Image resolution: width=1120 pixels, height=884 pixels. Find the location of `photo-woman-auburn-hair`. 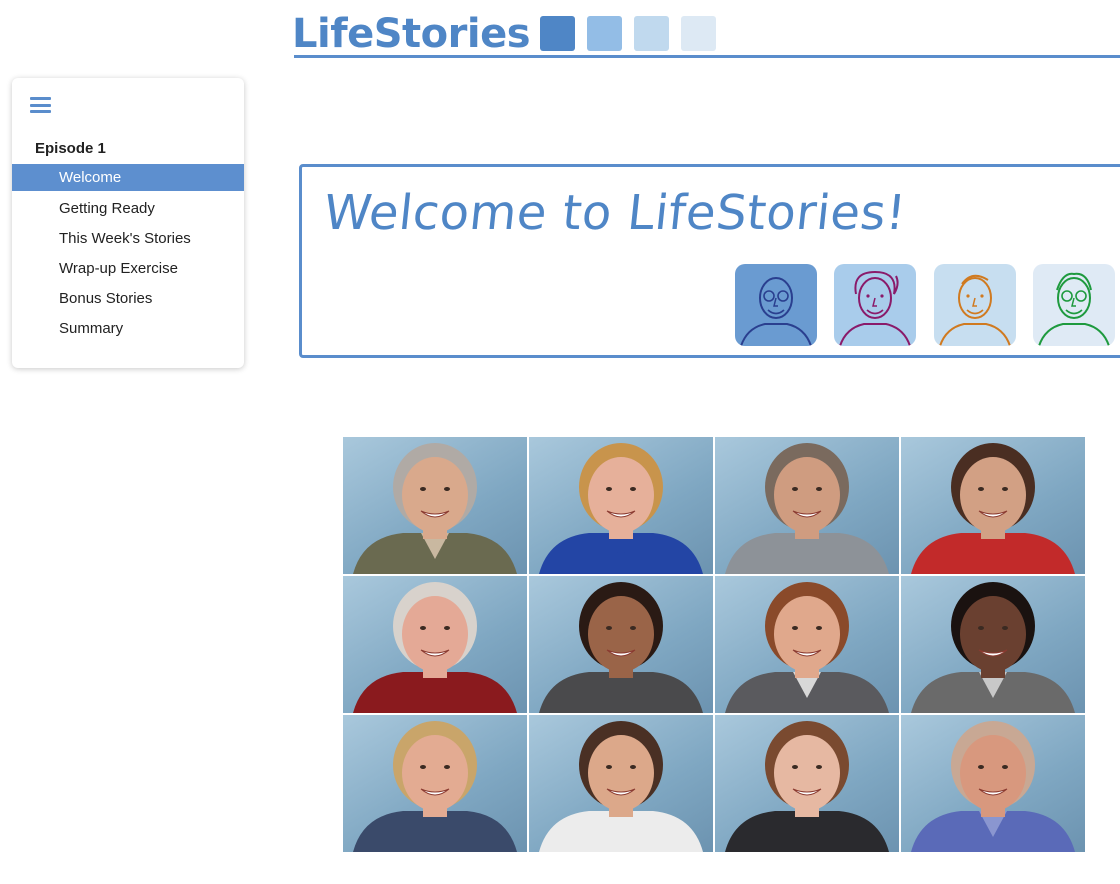

photo-woman-auburn-hair is located at coordinates (807, 644).